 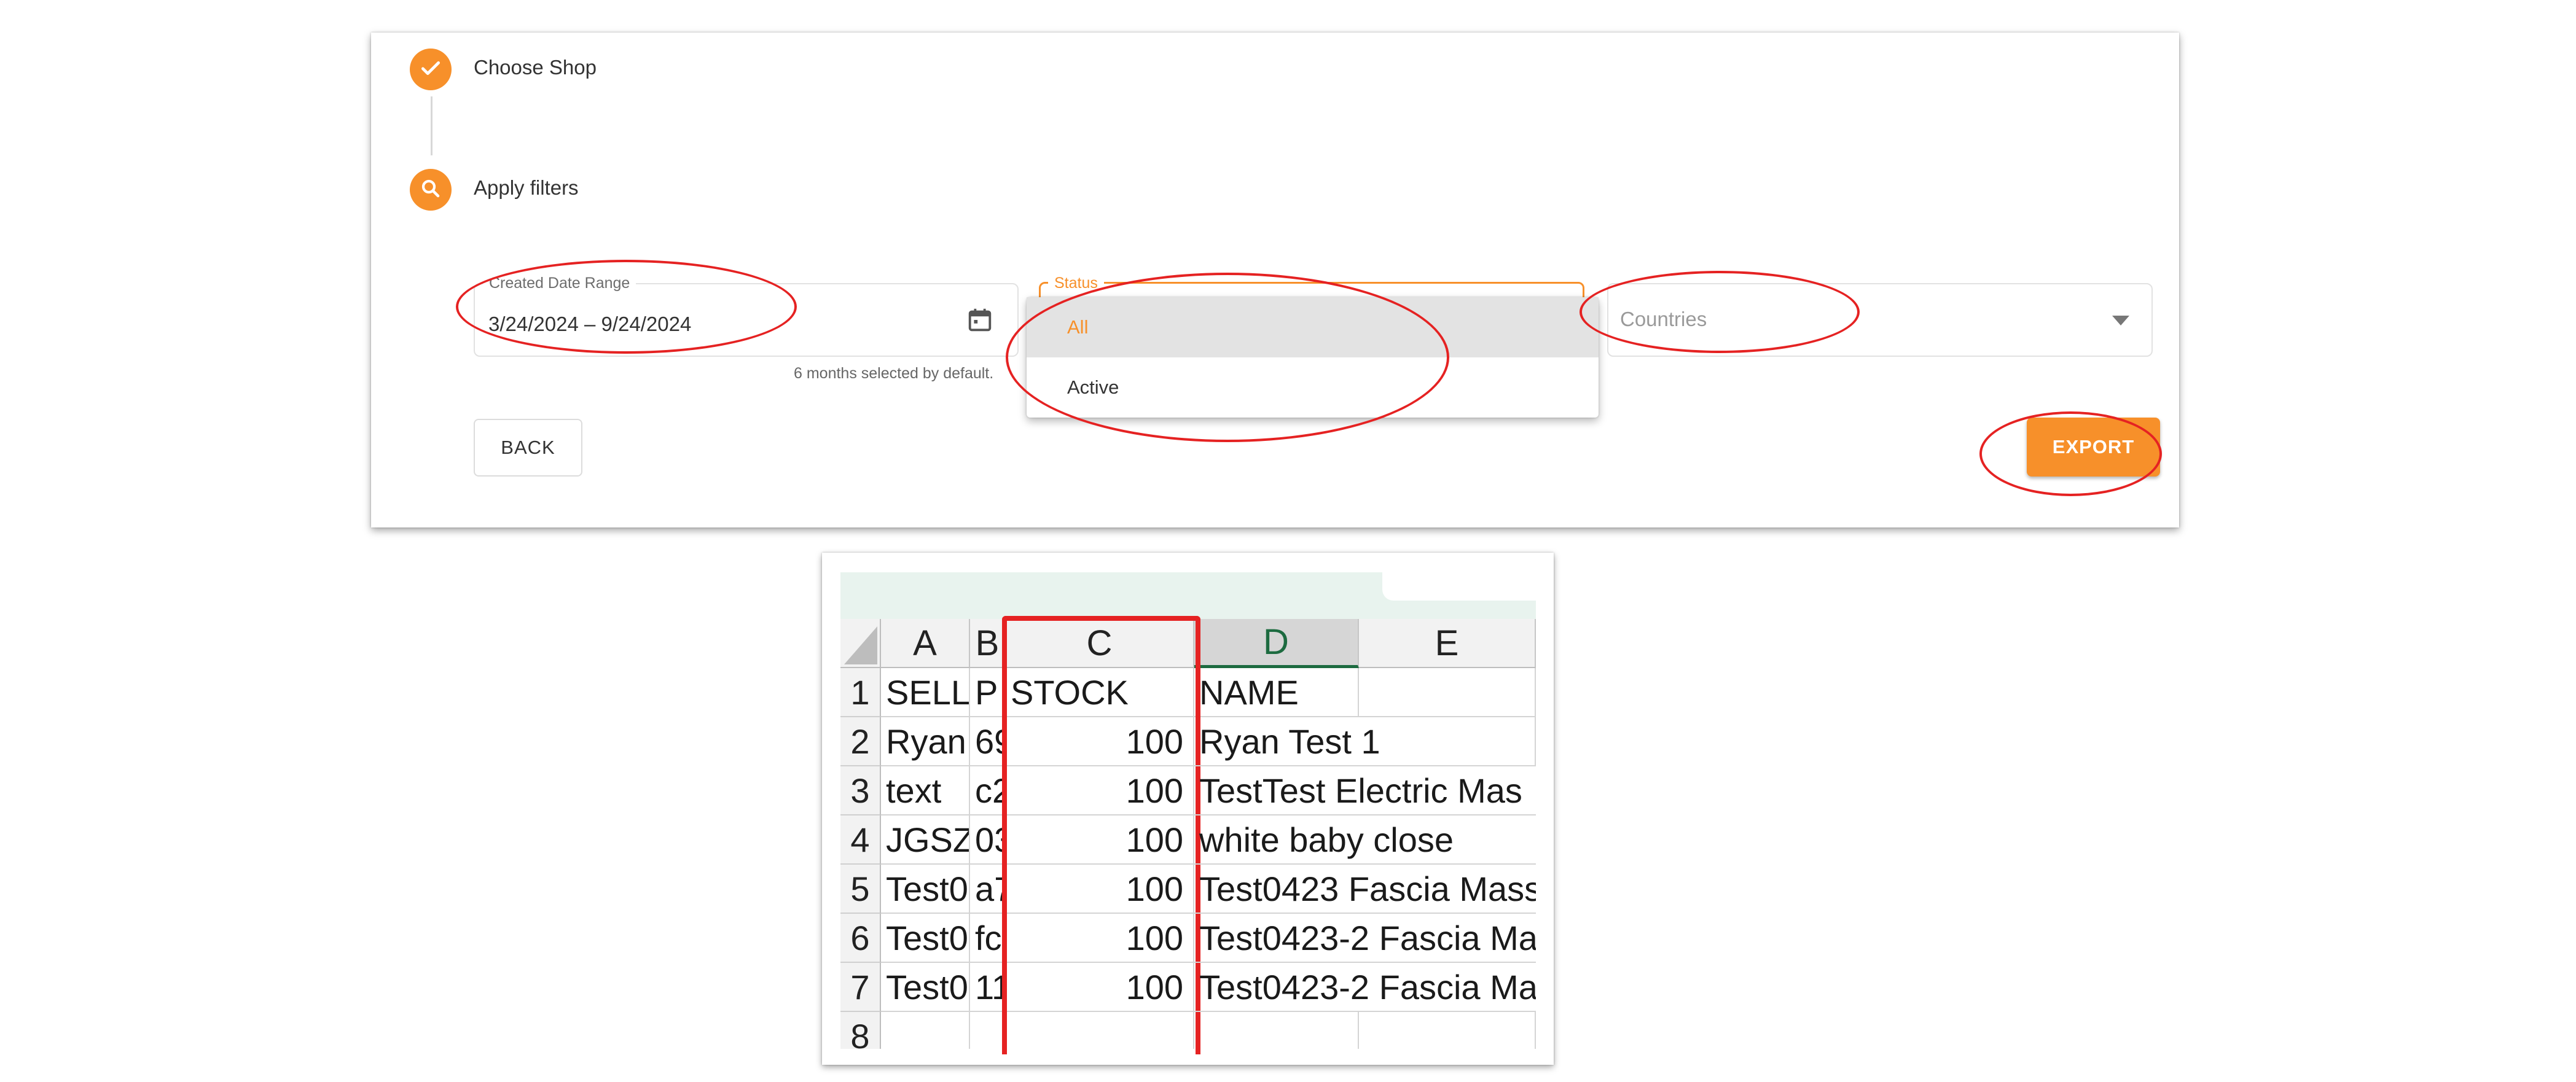 I want to click on date-range-label: Created Date Range, so click(x=559, y=283).